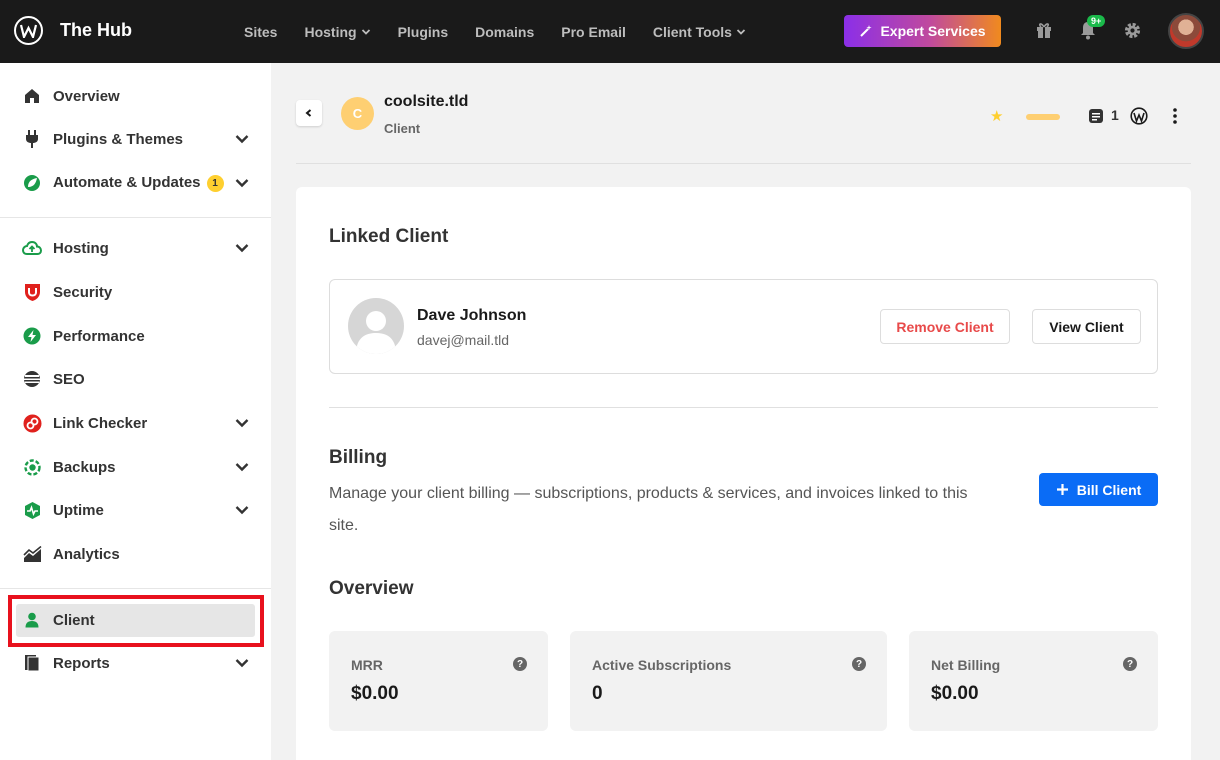 The height and width of the screenshot is (760, 1220). What do you see at coordinates (1086, 326) in the screenshot?
I see `view-client-button: View Client` at bounding box center [1086, 326].